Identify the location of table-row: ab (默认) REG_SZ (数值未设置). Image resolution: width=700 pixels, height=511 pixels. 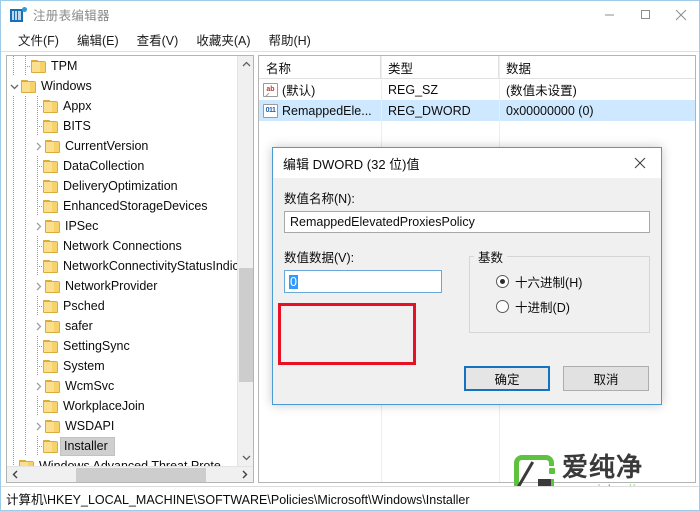
(477, 89).